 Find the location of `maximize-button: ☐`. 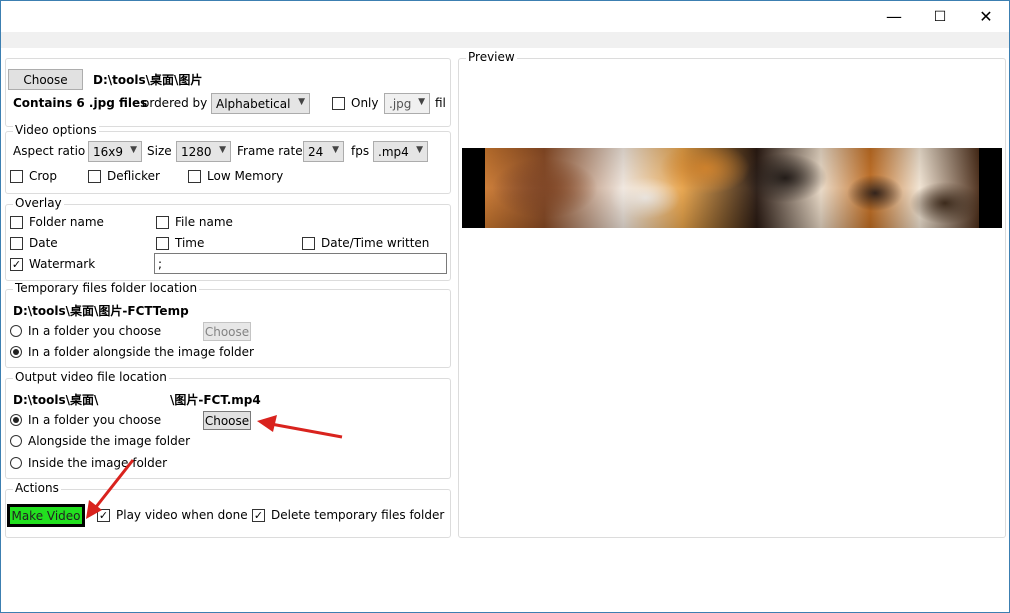

maximize-button: ☐ is located at coordinates (940, 16).